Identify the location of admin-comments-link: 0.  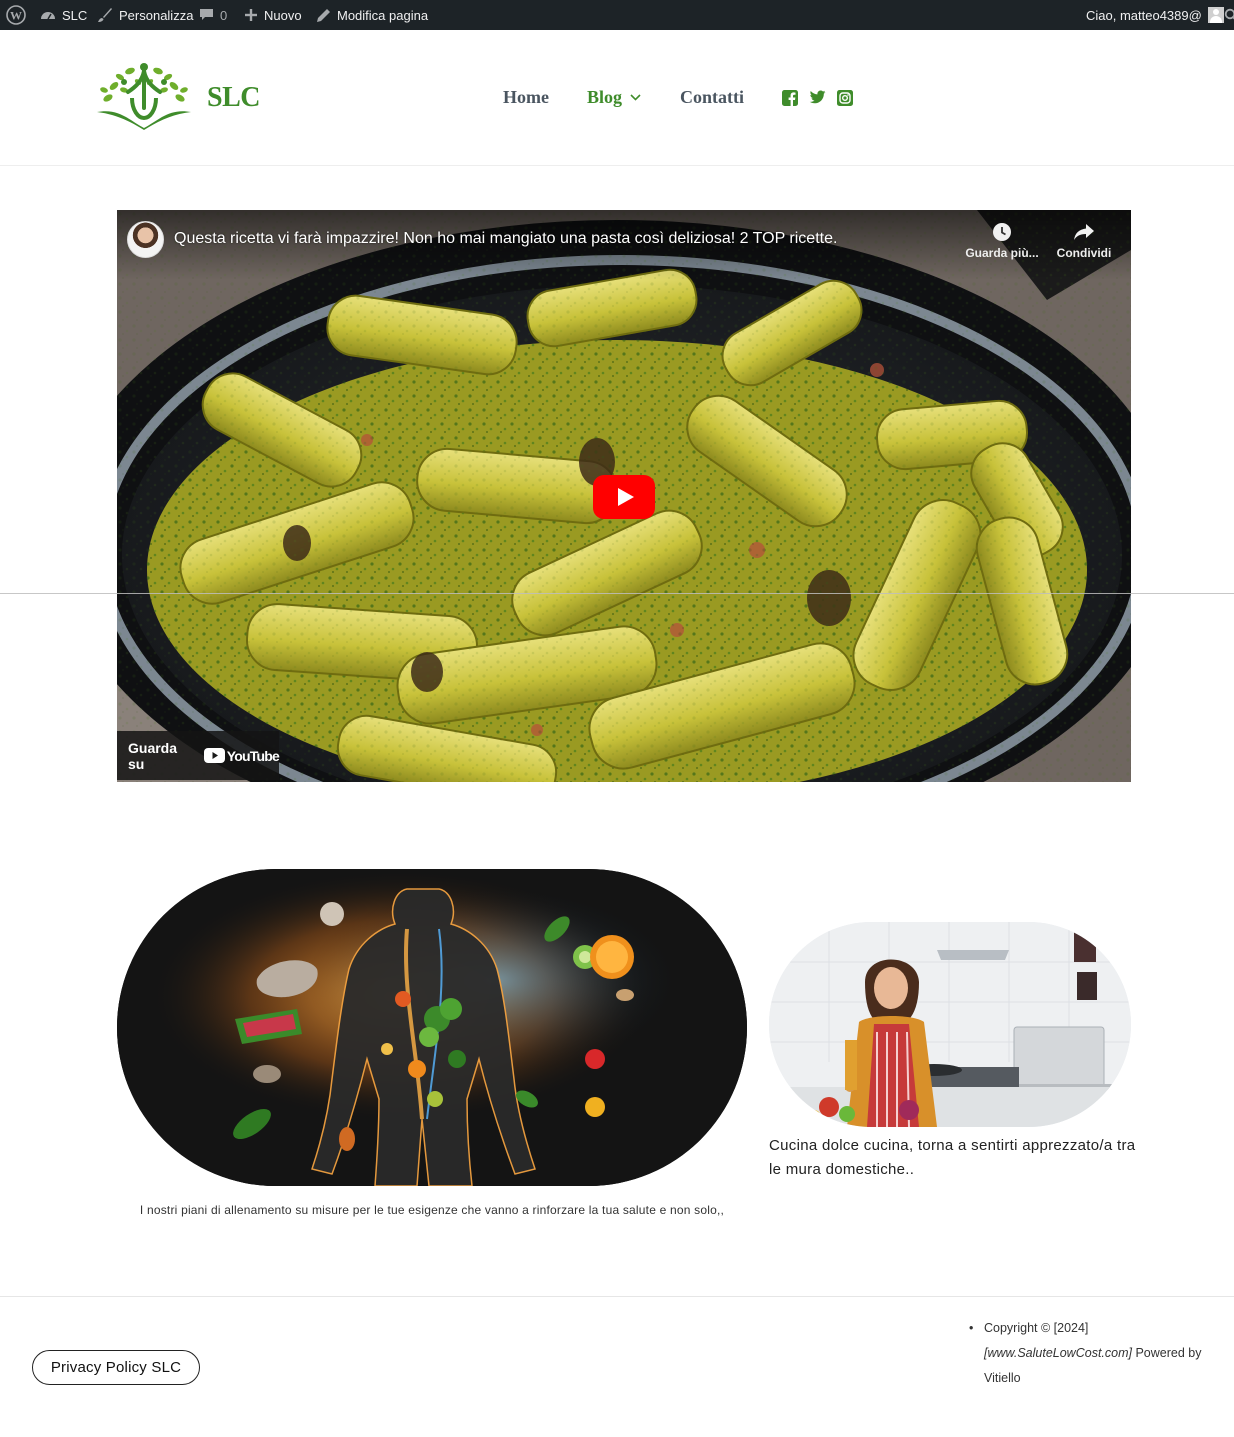
(213, 15).